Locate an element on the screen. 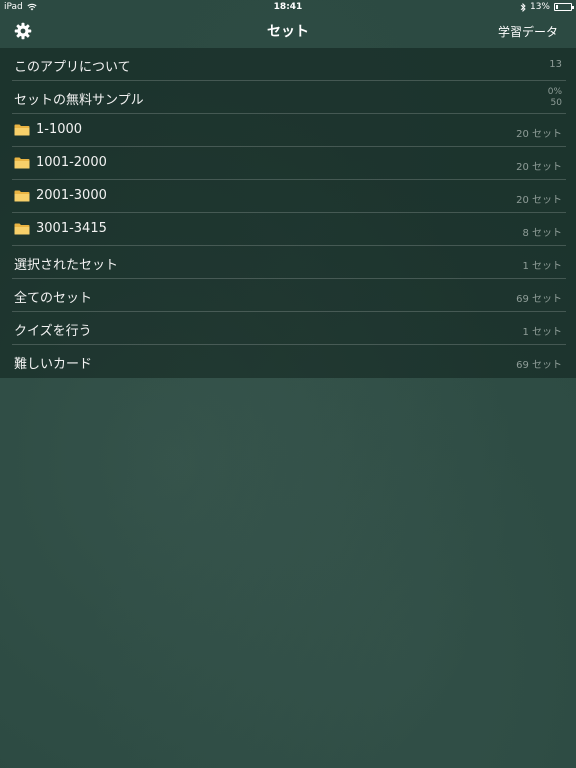 Image resolution: width=576 pixels, height=768 pixels. list-item-folder-1-1000: 1-1000 20 セット is located at coordinates (288, 130).